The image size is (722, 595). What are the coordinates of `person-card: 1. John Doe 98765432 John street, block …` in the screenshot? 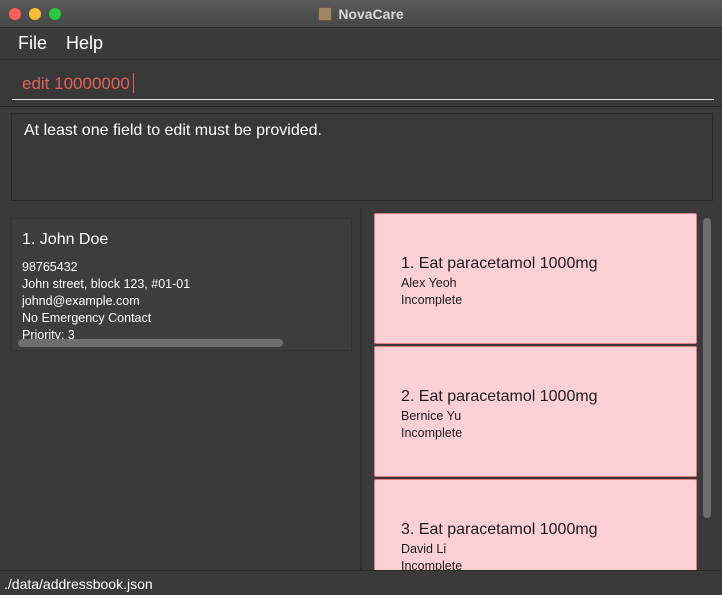 It's located at (181, 284).